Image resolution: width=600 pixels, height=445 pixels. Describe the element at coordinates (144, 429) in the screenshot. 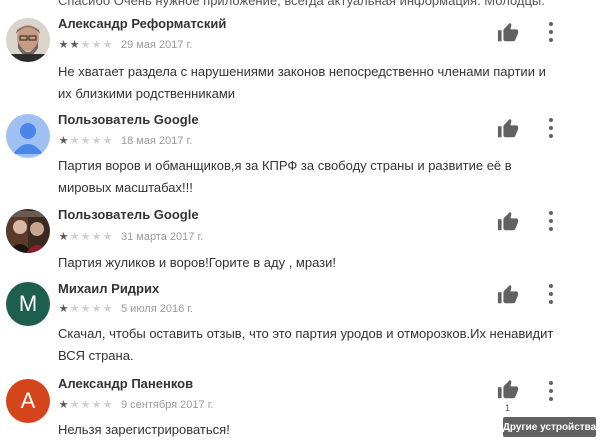

I see `review-text: Нельзя зарегистрироваться!` at that location.